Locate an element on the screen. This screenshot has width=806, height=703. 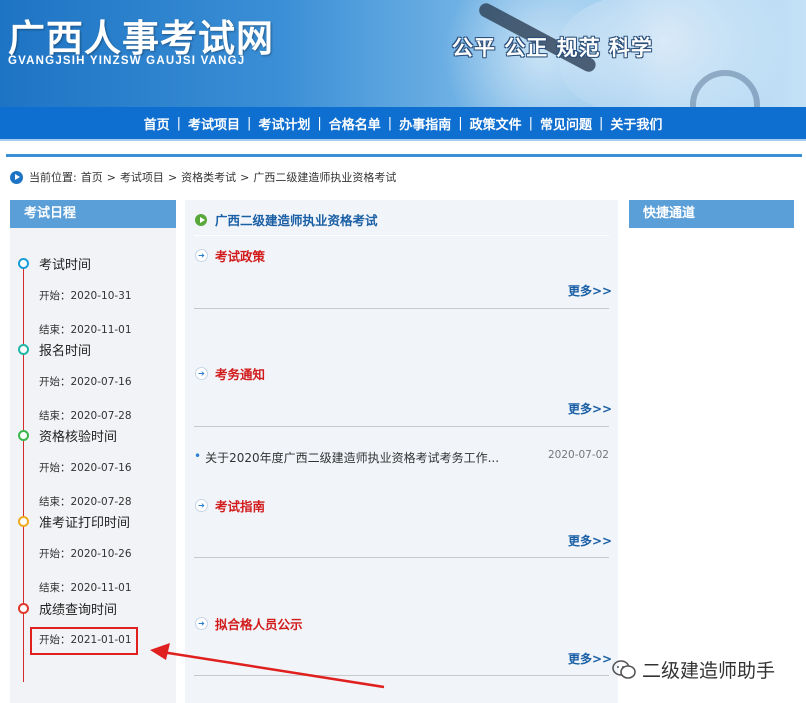
watermark-text: 二级建造师助手 is located at coordinates (709, 671).